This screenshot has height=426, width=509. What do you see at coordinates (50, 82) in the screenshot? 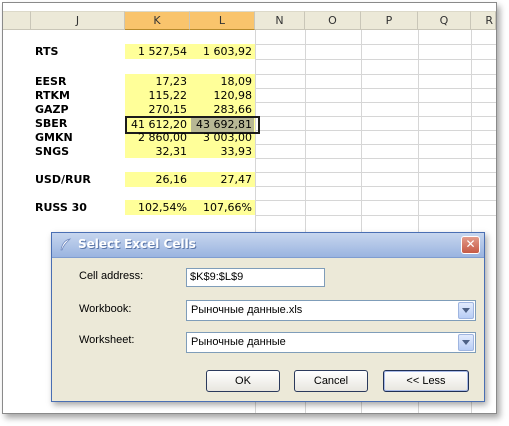
I see `row-label-eesr: EESR` at bounding box center [50, 82].